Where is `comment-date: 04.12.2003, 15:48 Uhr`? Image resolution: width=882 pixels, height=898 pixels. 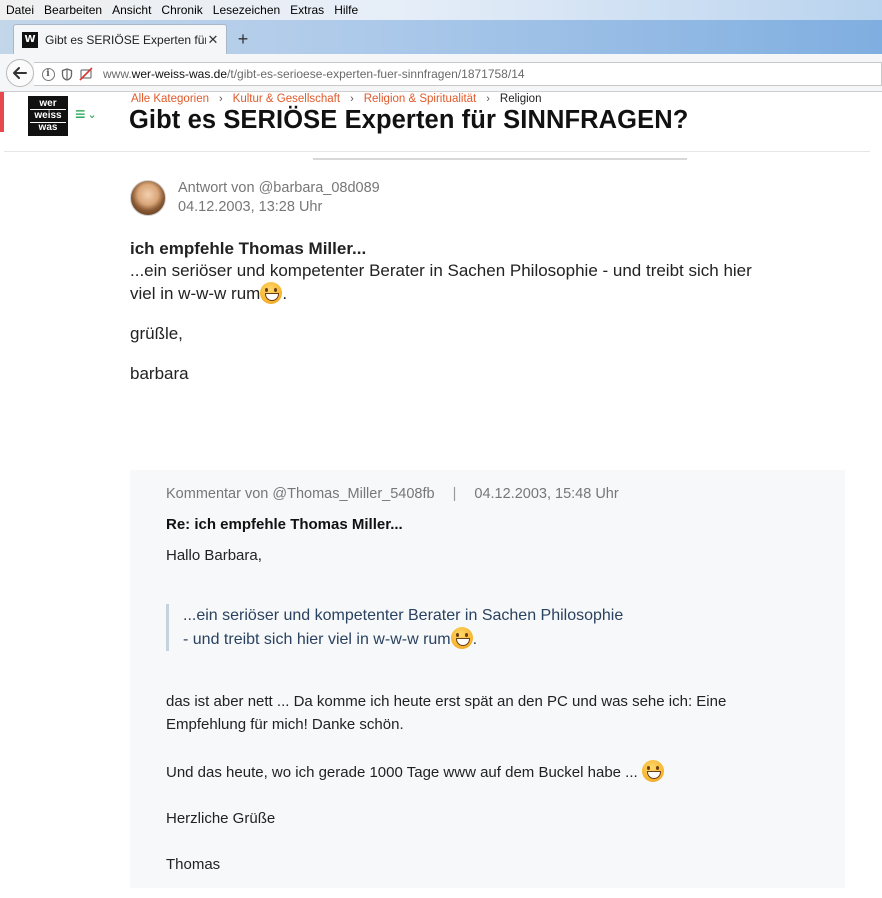
comment-date: 04.12.2003, 15:48 Uhr is located at coordinates (546, 494).